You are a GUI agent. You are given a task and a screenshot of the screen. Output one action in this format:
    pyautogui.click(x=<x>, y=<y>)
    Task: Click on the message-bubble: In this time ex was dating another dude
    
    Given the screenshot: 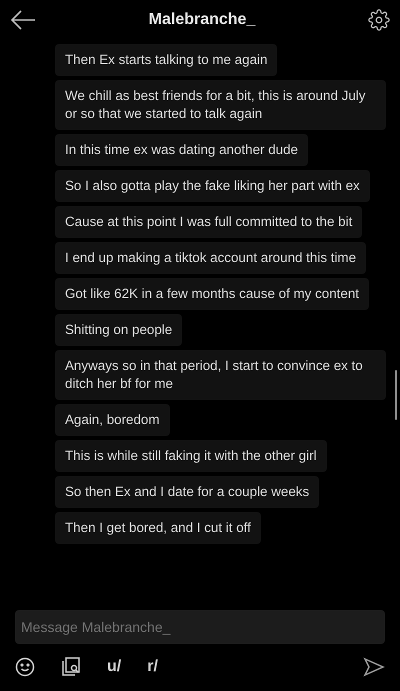 What is the action you would take?
    pyautogui.click(x=181, y=150)
    